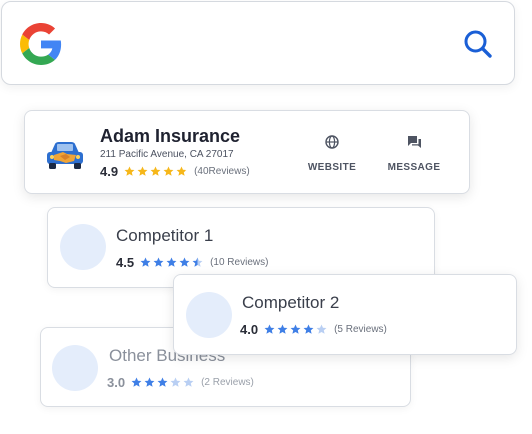  I want to click on message-label: MESSAGE, so click(414, 167).